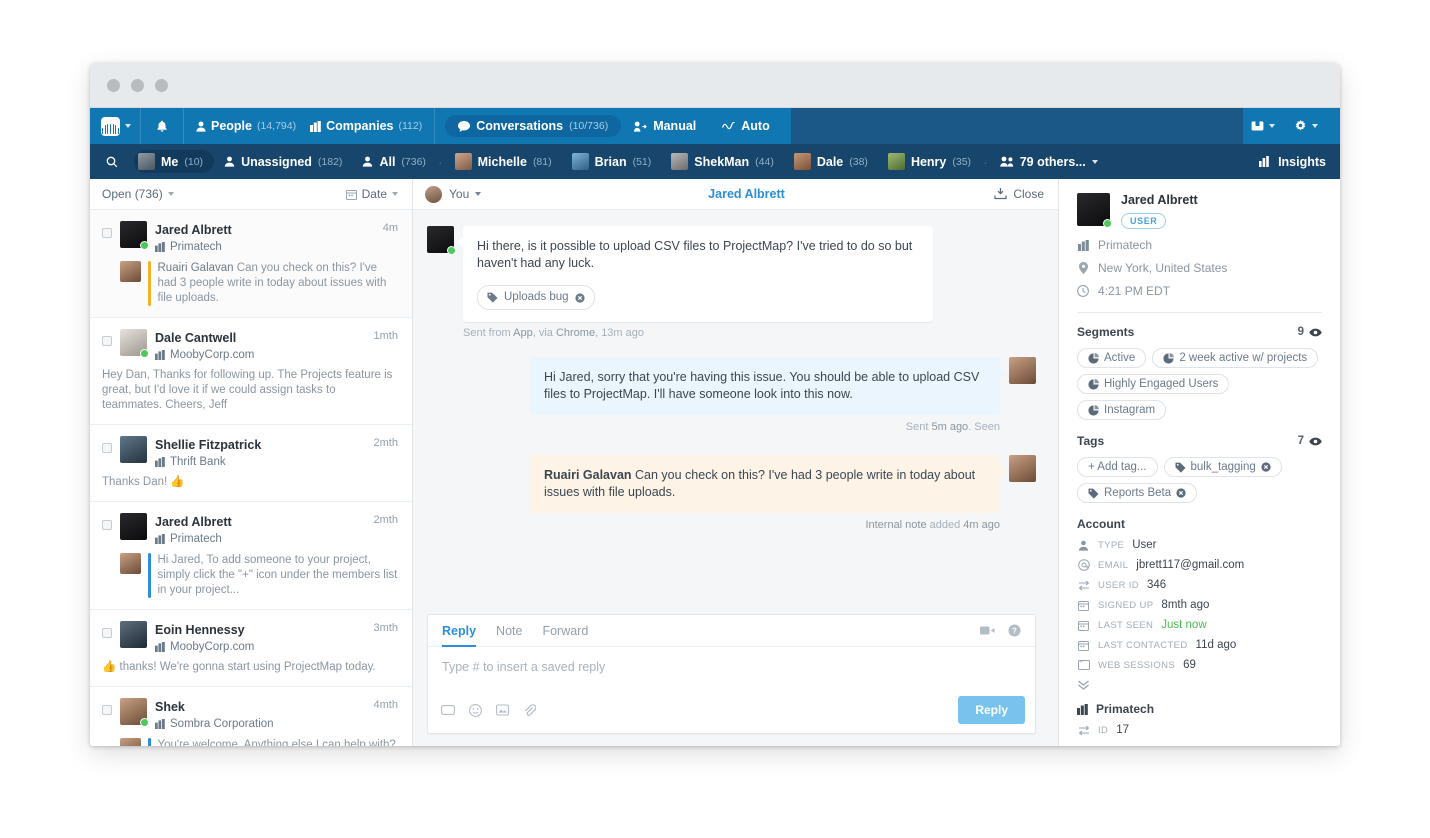 Image resolution: width=1430 pixels, height=838 pixels. What do you see at coordinates (1122, 410) in the screenshot?
I see `segment-chip: Instagram` at bounding box center [1122, 410].